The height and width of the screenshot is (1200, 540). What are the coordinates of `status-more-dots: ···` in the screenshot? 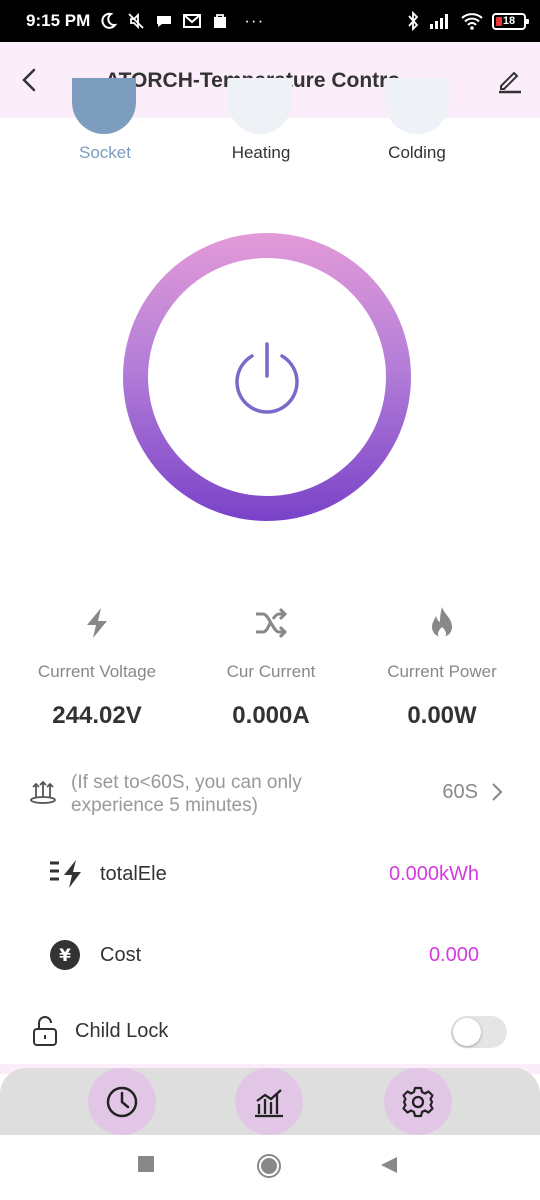 It's located at (254, 20).